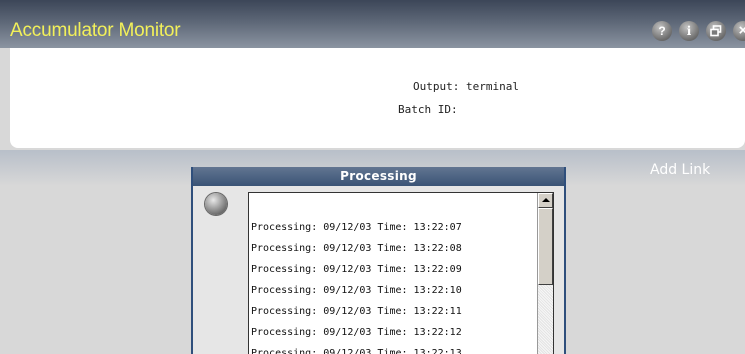 This screenshot has width=745, height=354. What do you see at coordinates (356, 227) in the screenshot?
I see `log-line: Processing: 09/12/03 Time: 13:22:07` at bounding box center [356, 227].